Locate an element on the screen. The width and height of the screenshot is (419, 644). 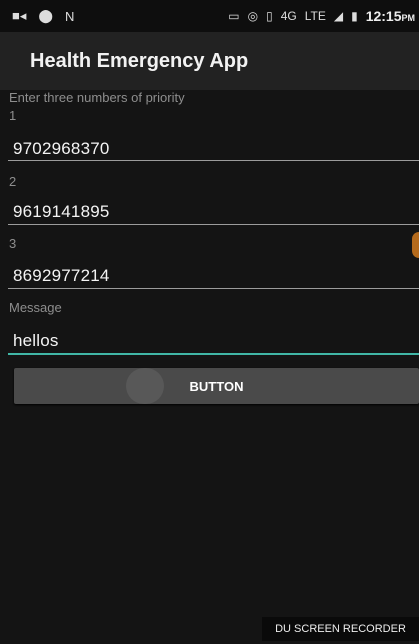
clock-time: 12:15 is located at coordinates (383, 16).